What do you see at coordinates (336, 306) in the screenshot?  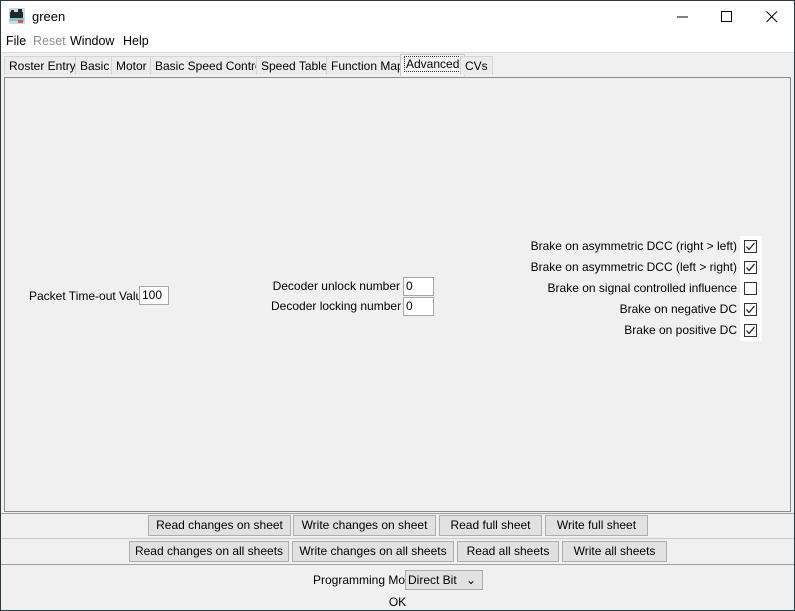 I see `decoder-locking-label: Decoder locking number` at bounding box center [336, 306].